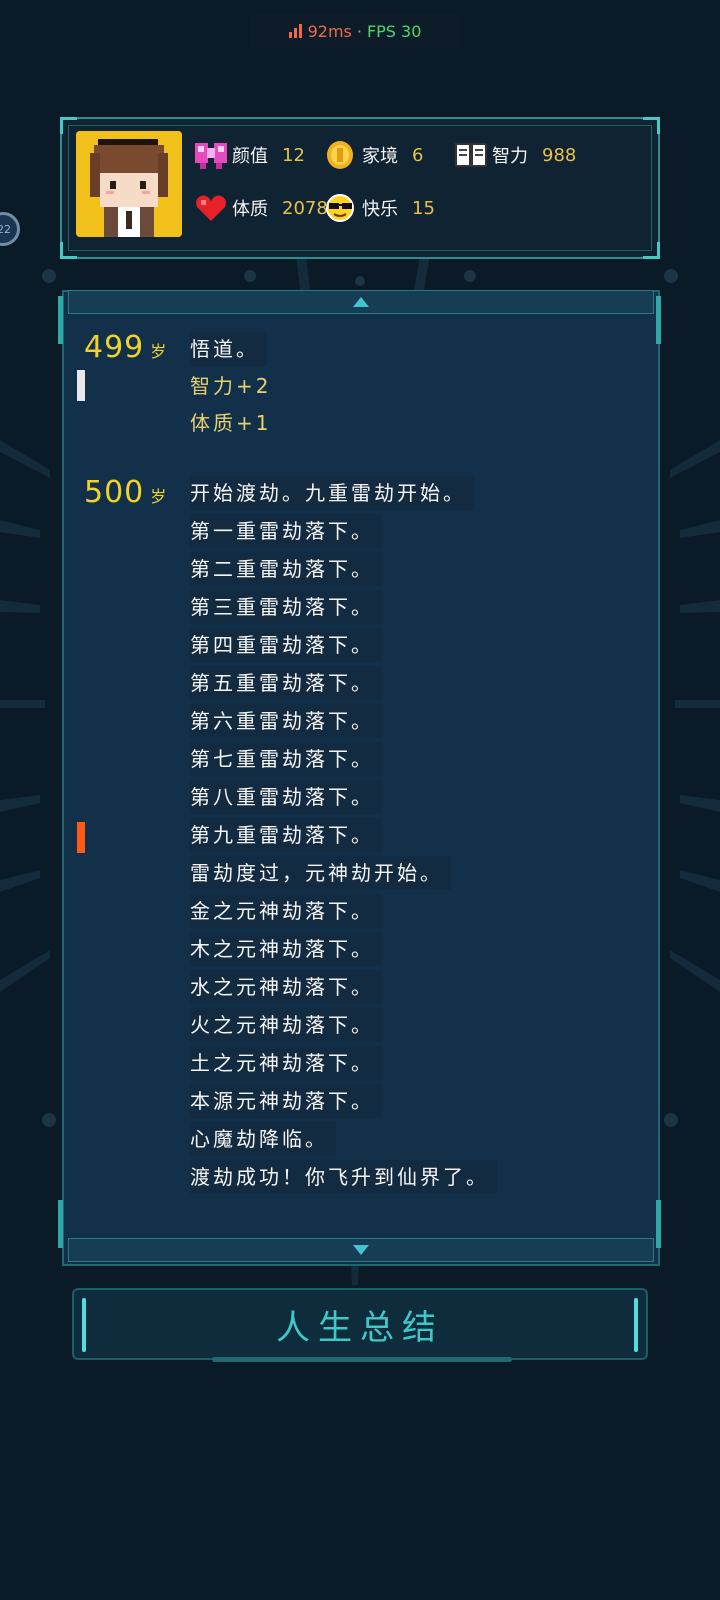  What do you see at coordinates (286, 987) in the screenshot?
I see `log-line: 水之元神劫落下。` at bounding box center [286, 987].